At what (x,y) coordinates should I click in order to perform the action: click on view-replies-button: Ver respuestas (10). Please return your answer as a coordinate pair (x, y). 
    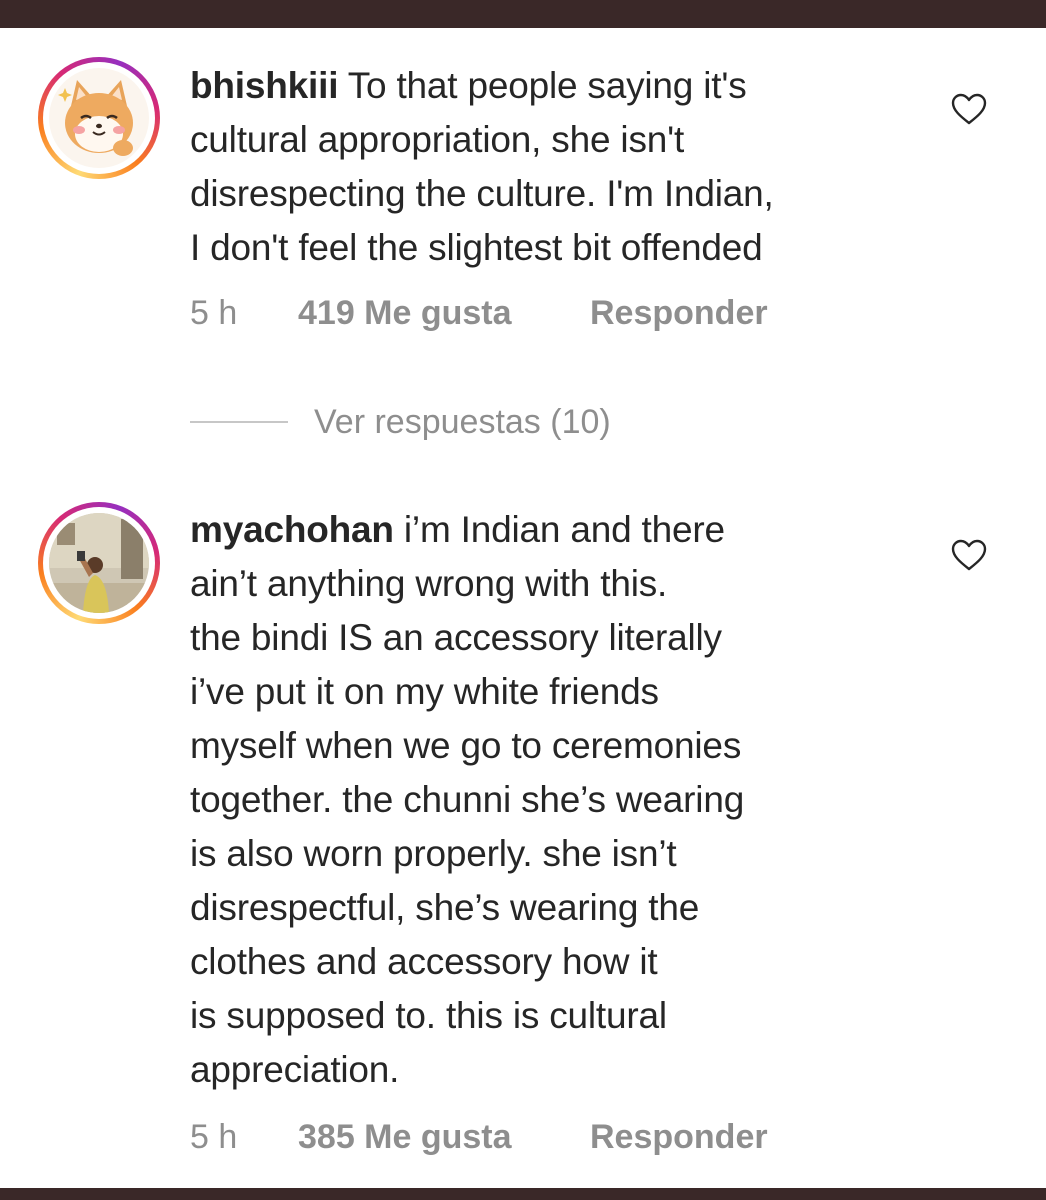
    Looking at the image, I should click on (400, 422).